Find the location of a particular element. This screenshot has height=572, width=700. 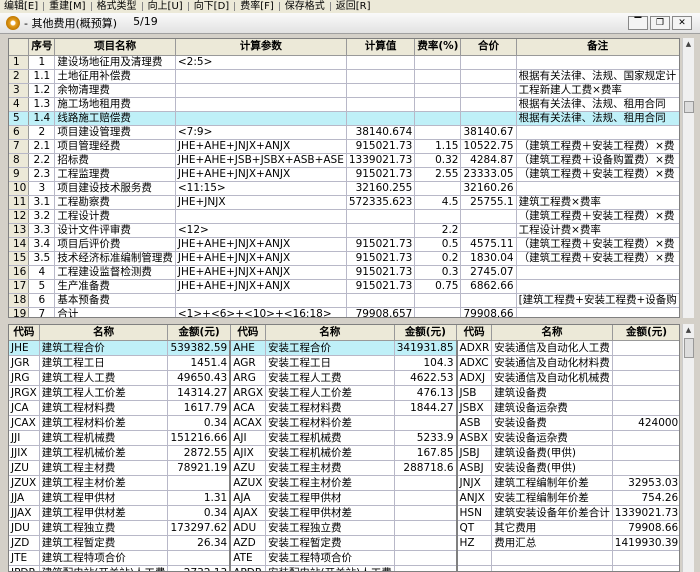

column-header: 金额(元) is located at coordinates (199, 333).